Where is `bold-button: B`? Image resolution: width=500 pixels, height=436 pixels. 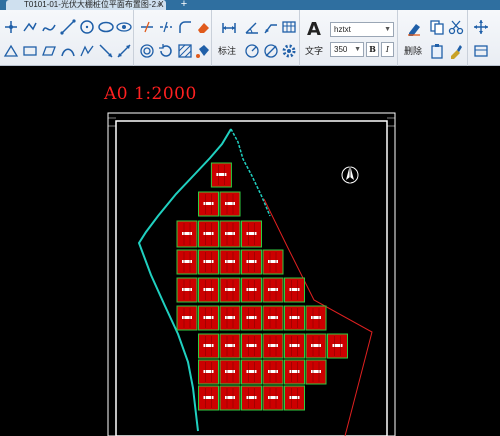 bold-button: B is located at coordinates (372, 49).